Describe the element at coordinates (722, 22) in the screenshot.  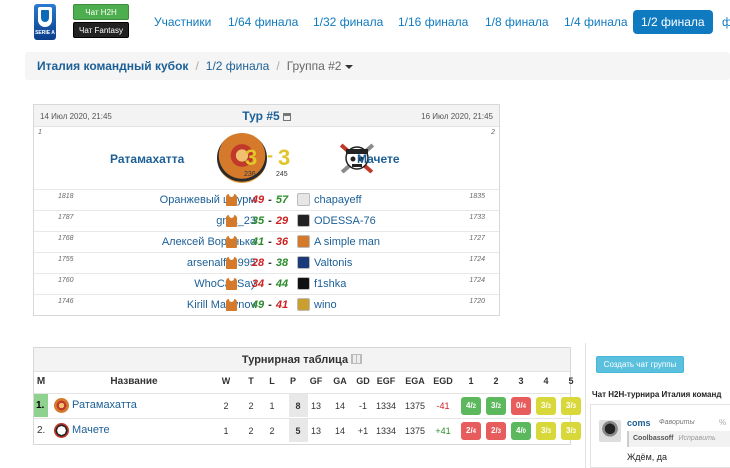
I see `tab-final: ф` at that location.